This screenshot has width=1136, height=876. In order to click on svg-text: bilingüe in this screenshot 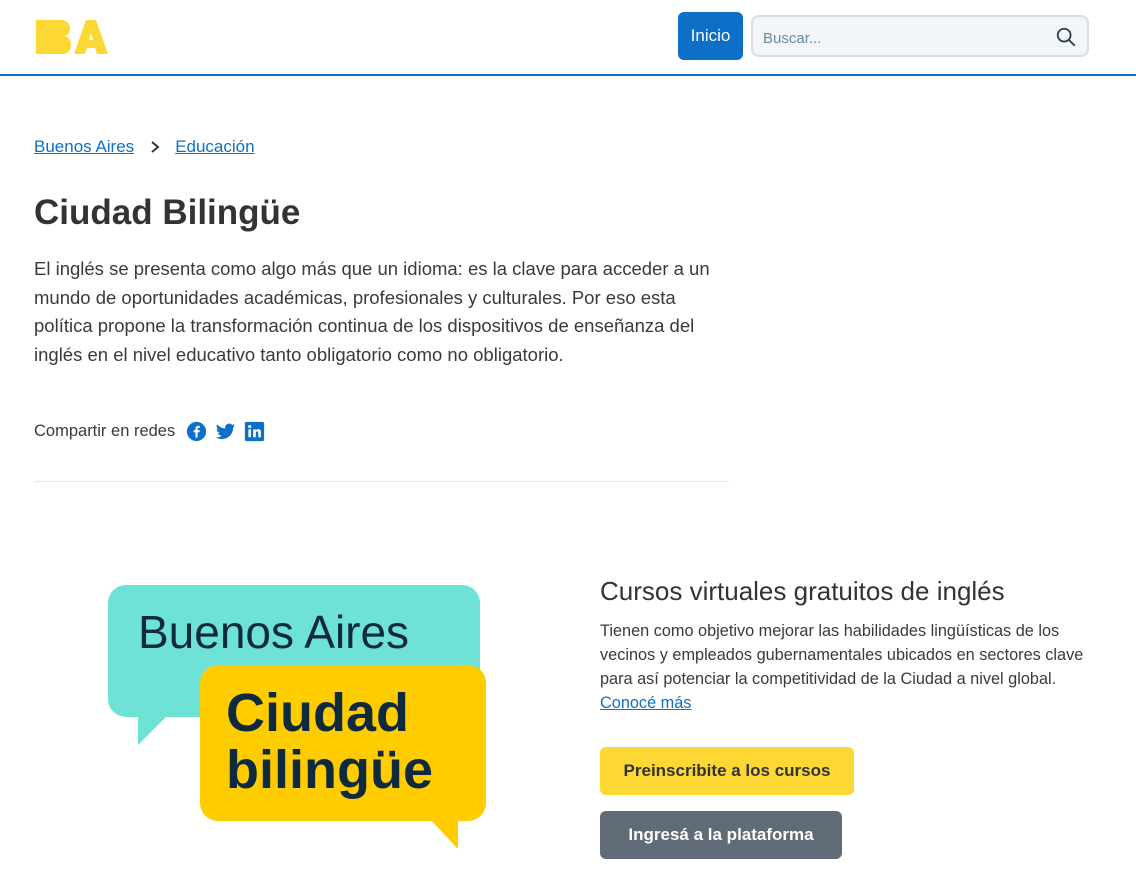, I will do `click(329, 770)`.